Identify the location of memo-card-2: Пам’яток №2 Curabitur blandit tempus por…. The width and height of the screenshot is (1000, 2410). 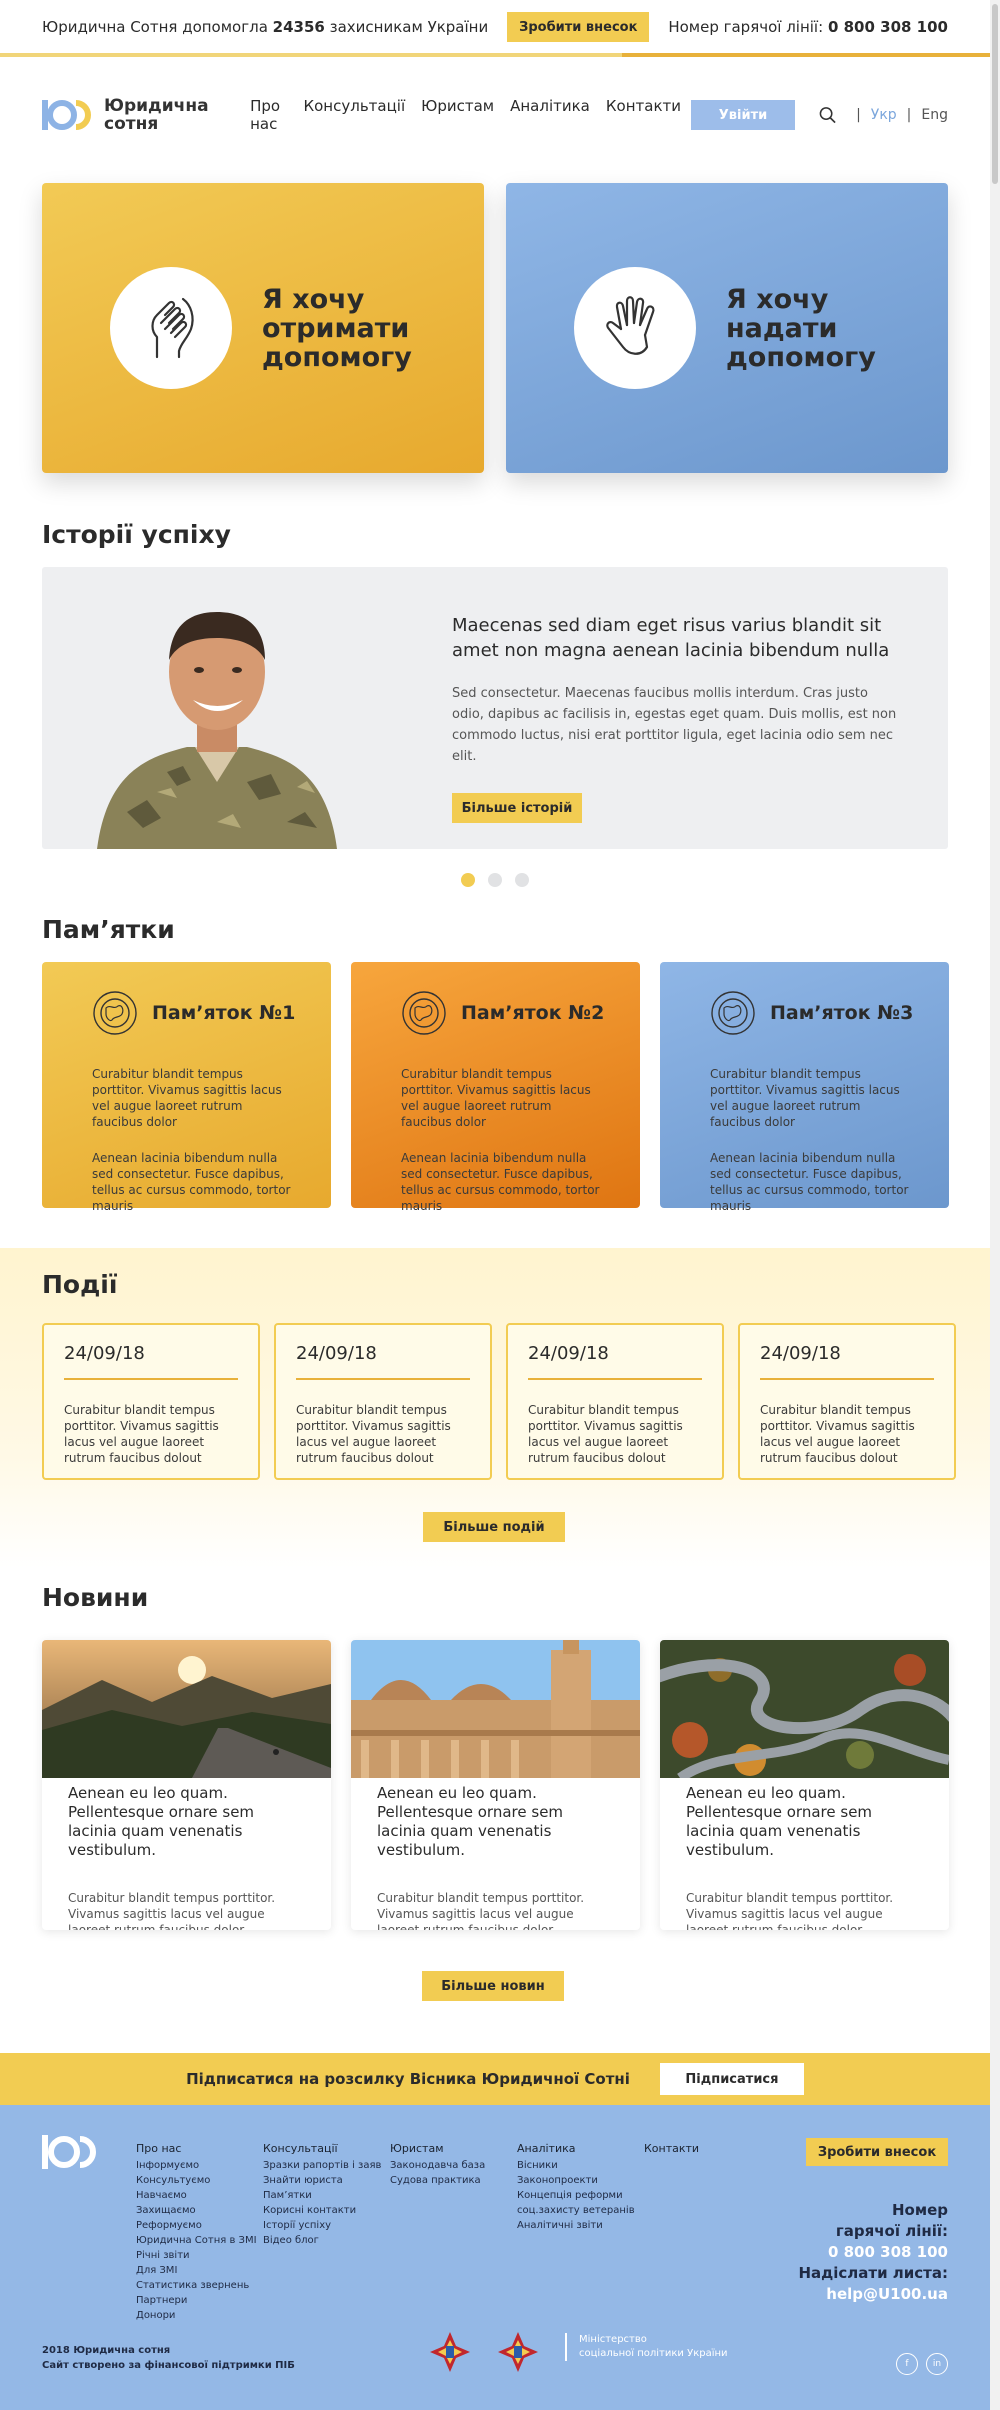
(495, 1087).